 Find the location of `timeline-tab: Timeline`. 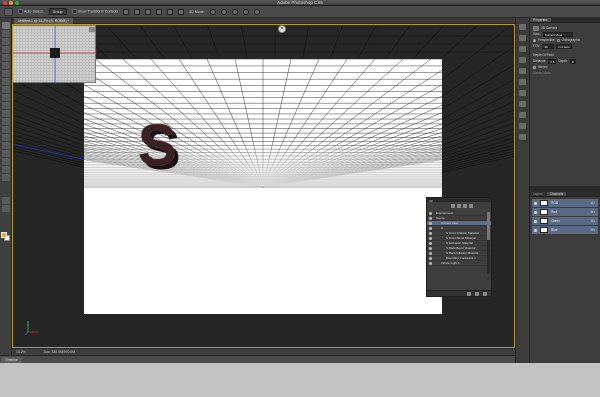

timeline-tab: Timeline is located at coordinates (11, 360).